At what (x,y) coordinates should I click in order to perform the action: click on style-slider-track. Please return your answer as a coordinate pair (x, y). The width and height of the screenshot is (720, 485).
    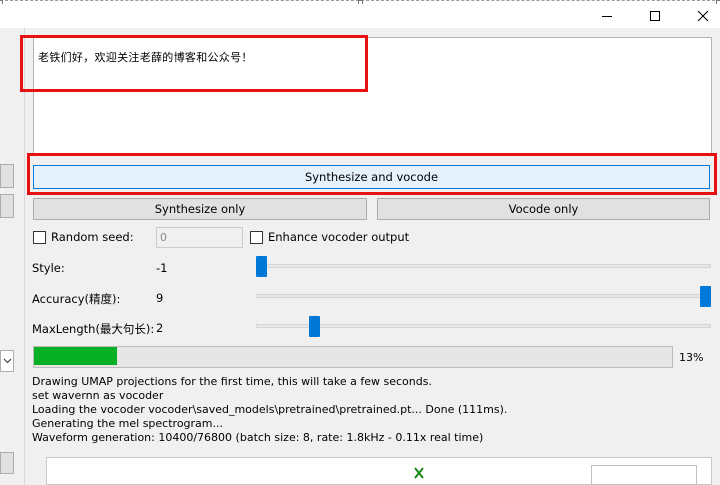
    Looking at the image, I should click on (483, 266).